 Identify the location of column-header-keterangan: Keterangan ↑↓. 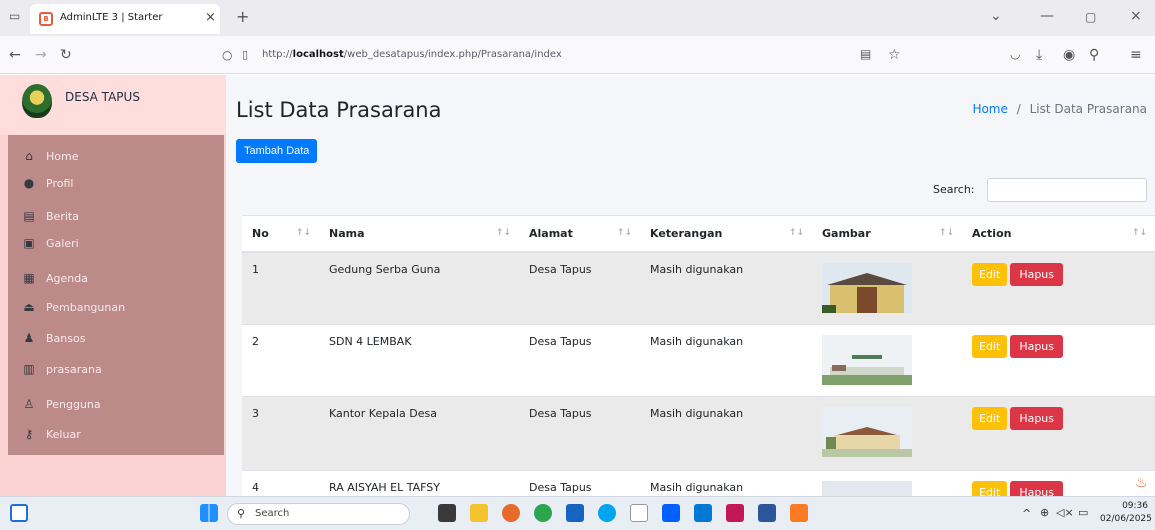
(726, 234).